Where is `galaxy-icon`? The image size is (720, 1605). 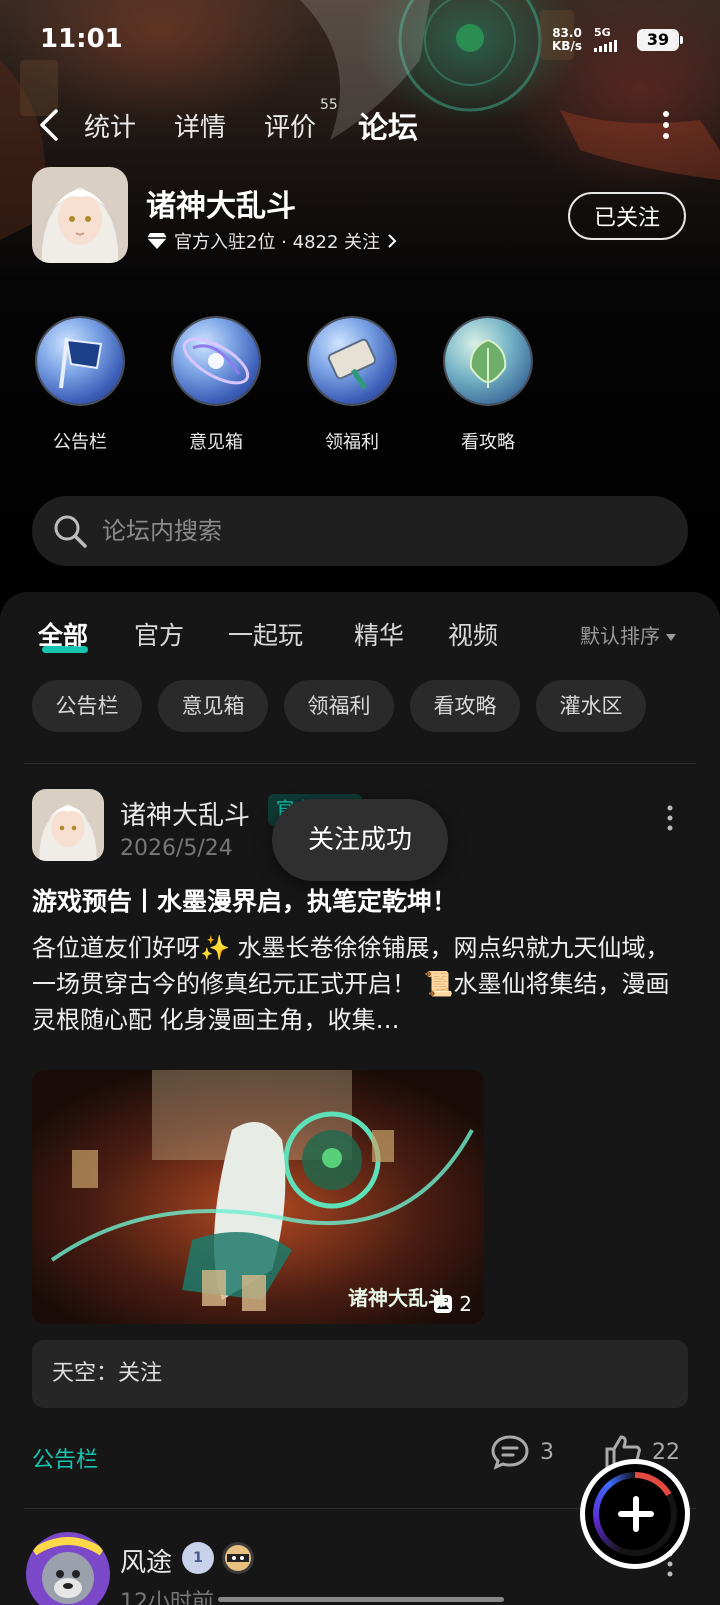
galaxy-icon is located at coordinates (216, 361).